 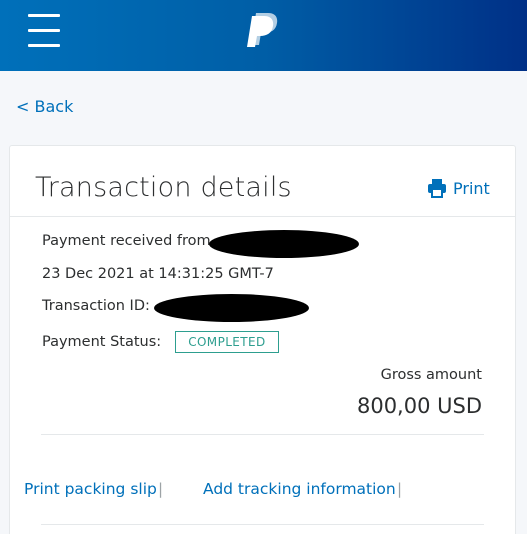 What do you see at coordinates (102, 342) in the screenshot?
I see `payment-status-label: Payment Status:` at bounding box center [102, 342].